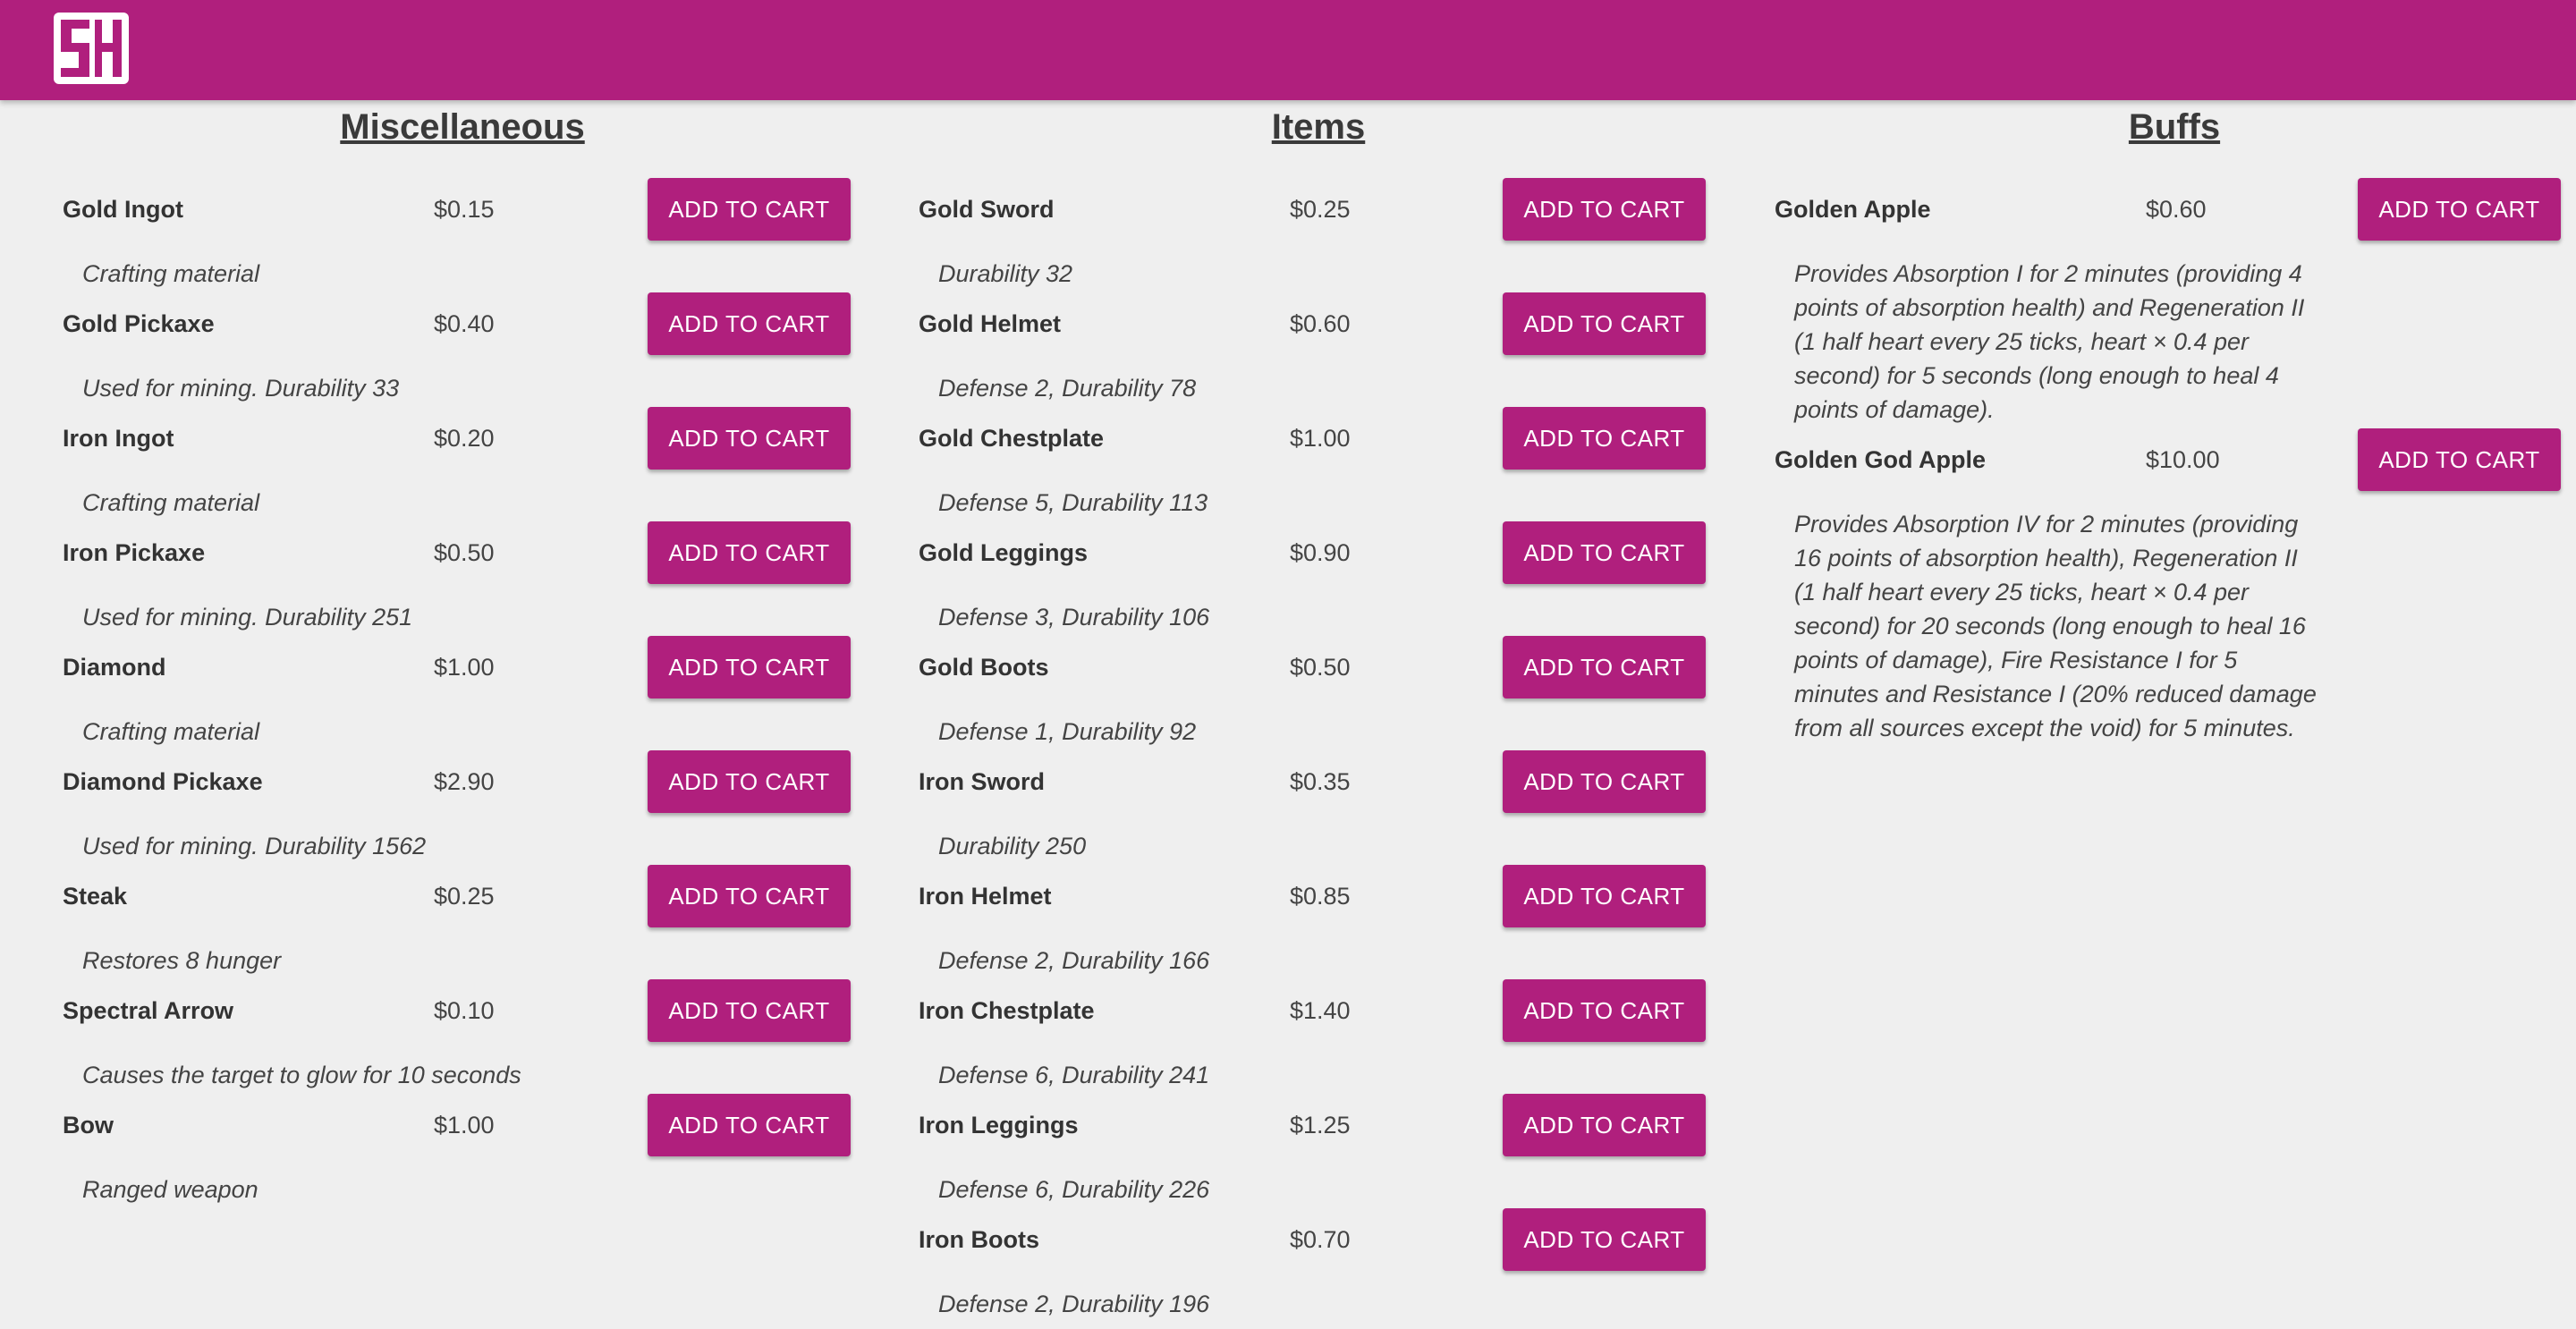 The image size is (2576, 1329). What do you see at coordinates (464, 781) in the screenshot?
I see `item-price: $2.90` at bounding box center [464, 781].